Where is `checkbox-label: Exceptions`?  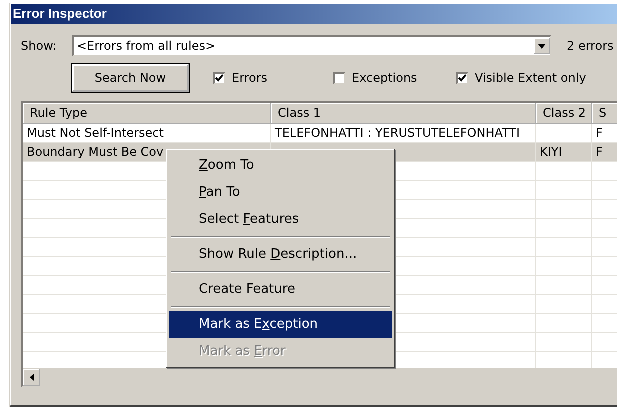 checkbox-label: Exceptions is located at coordinates (385, 78).